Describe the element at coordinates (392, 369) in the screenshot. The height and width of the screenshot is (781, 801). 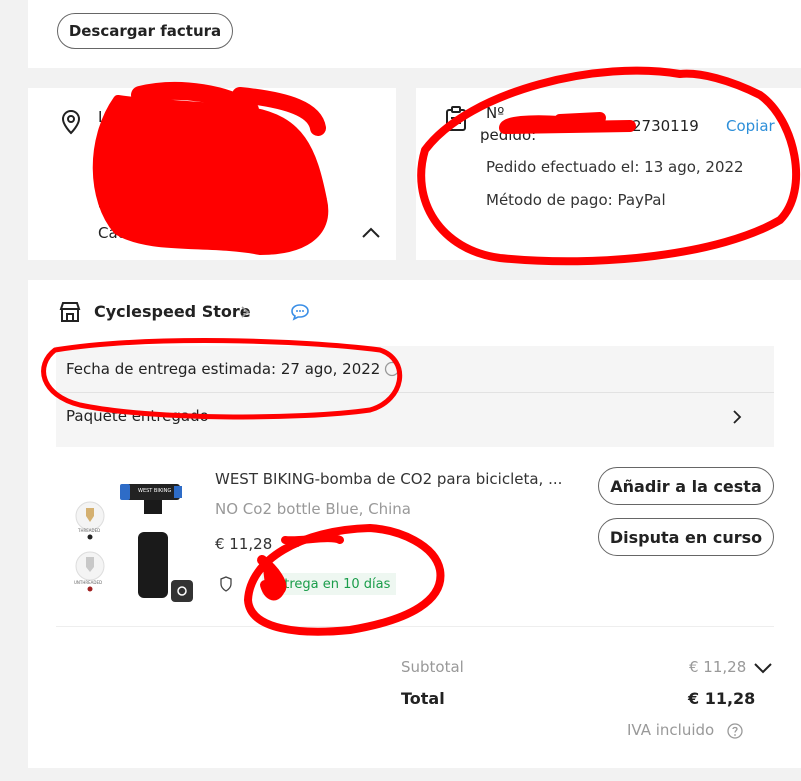
I see `info-icon` at that location.